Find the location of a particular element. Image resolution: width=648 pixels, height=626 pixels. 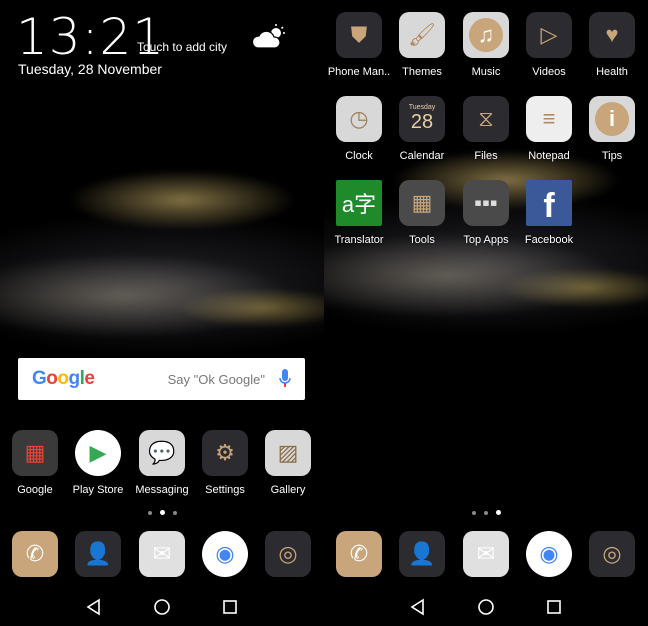

app-label: Phone Man.. is located at coordinates (359, 72).